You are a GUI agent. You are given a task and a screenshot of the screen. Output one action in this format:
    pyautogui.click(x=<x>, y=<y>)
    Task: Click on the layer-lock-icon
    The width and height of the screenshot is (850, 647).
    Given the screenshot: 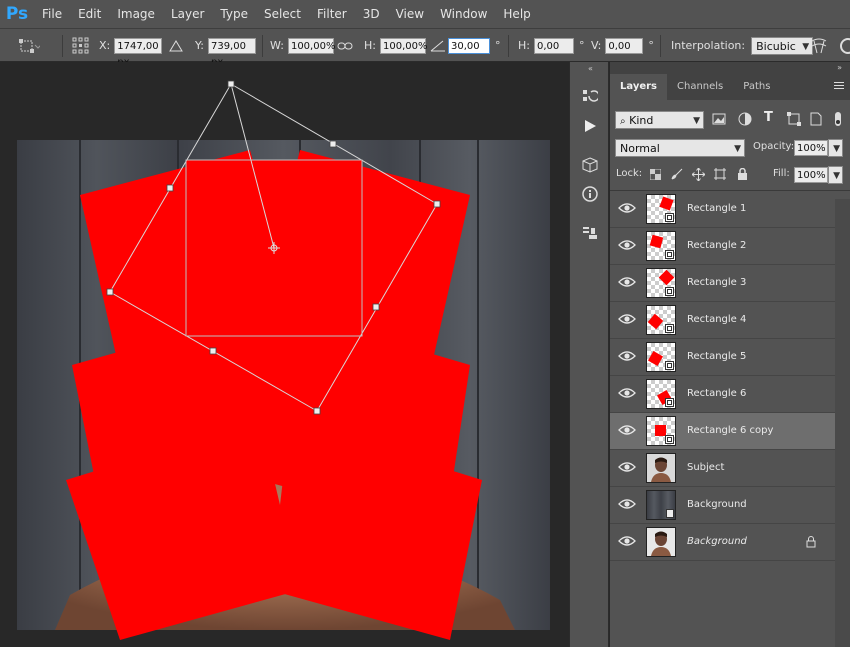 What is the action you would take?
    pyautogui.click(x=811, y=543)
    